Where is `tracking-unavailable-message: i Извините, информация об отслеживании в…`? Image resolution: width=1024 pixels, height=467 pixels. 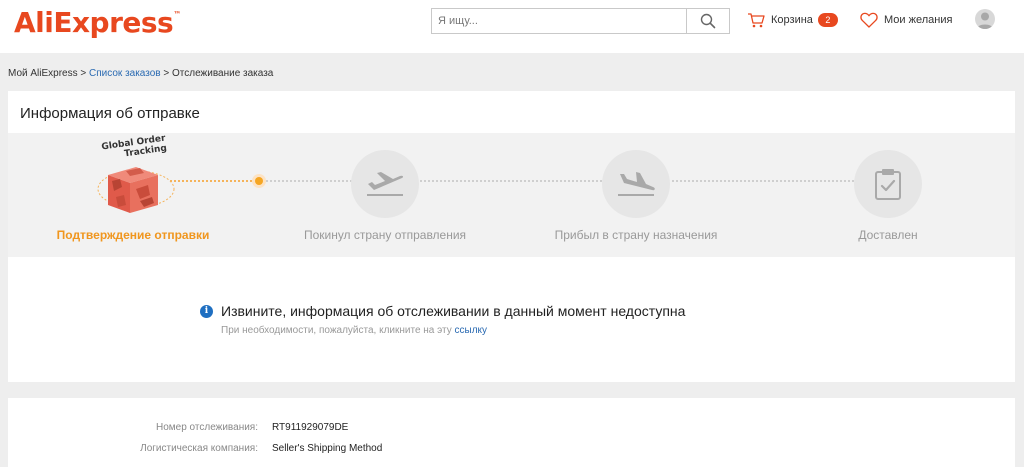 tracking-unavailable-message: i Извините, информация об отслеживании в… is located at coordinates (442, 311).